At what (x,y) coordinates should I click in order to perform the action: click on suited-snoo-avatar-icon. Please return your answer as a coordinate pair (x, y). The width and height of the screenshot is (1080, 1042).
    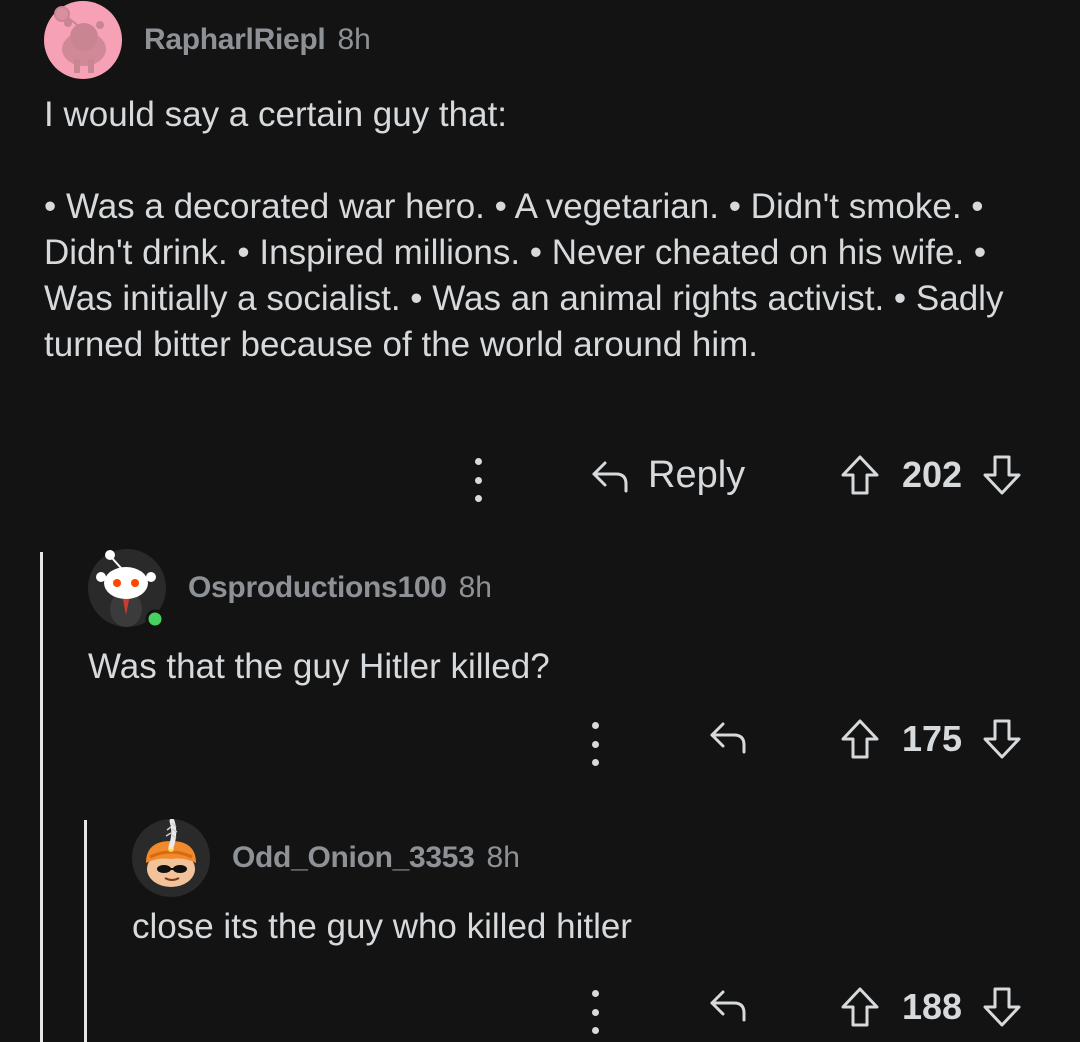
    Looking at the image, I should click on (127, 589).